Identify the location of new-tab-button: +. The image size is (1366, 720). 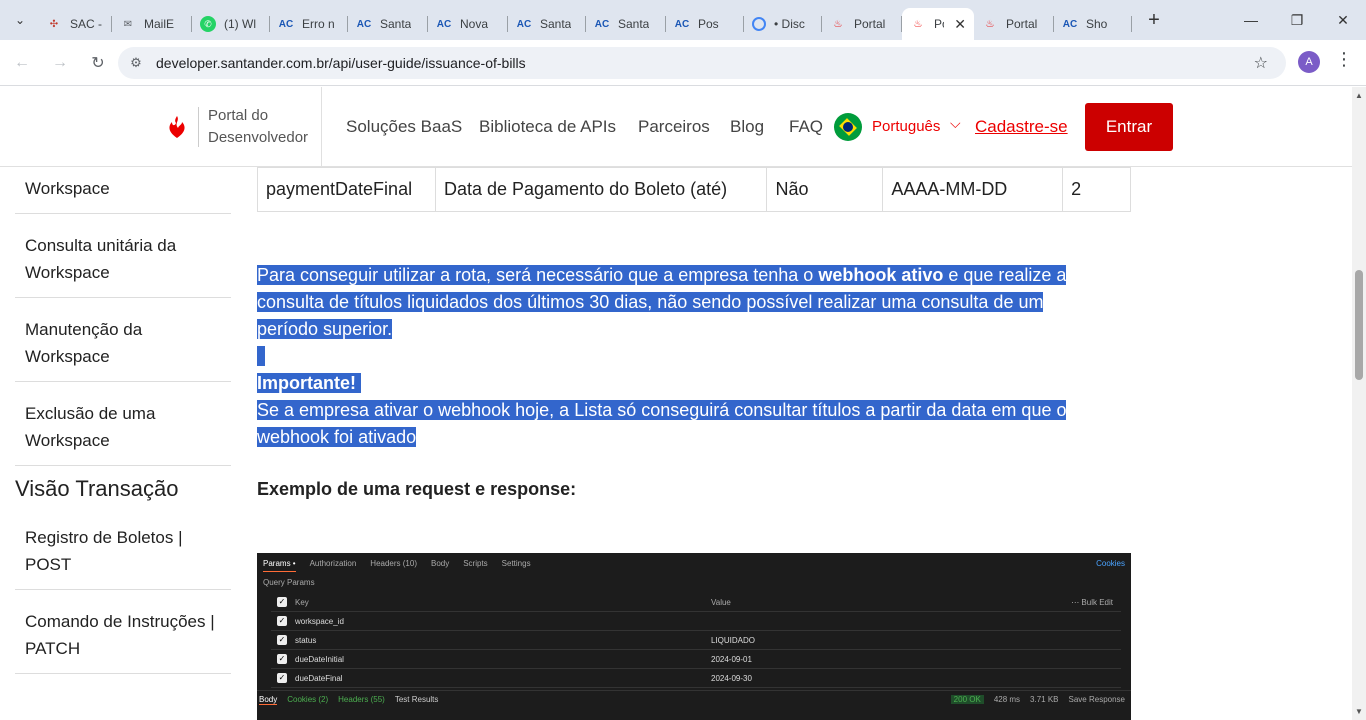
(1154, 20).